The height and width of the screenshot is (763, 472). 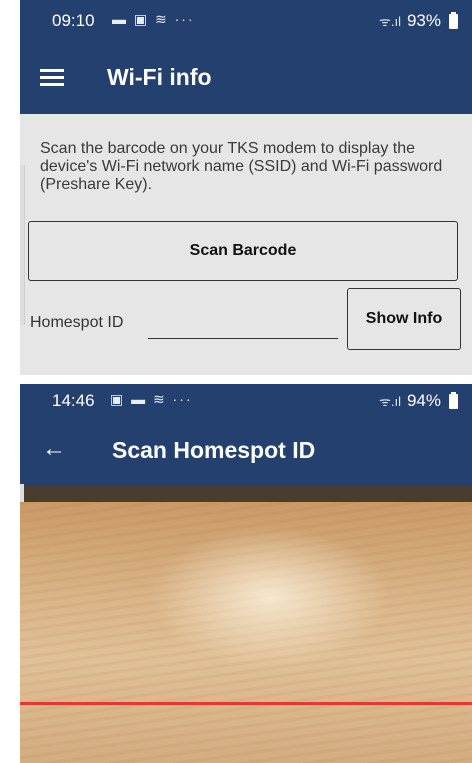 What do you see at coordinates (73, 400) in the screenshot?
I see `status-time: 14:46` at bounding box center [73, 400].